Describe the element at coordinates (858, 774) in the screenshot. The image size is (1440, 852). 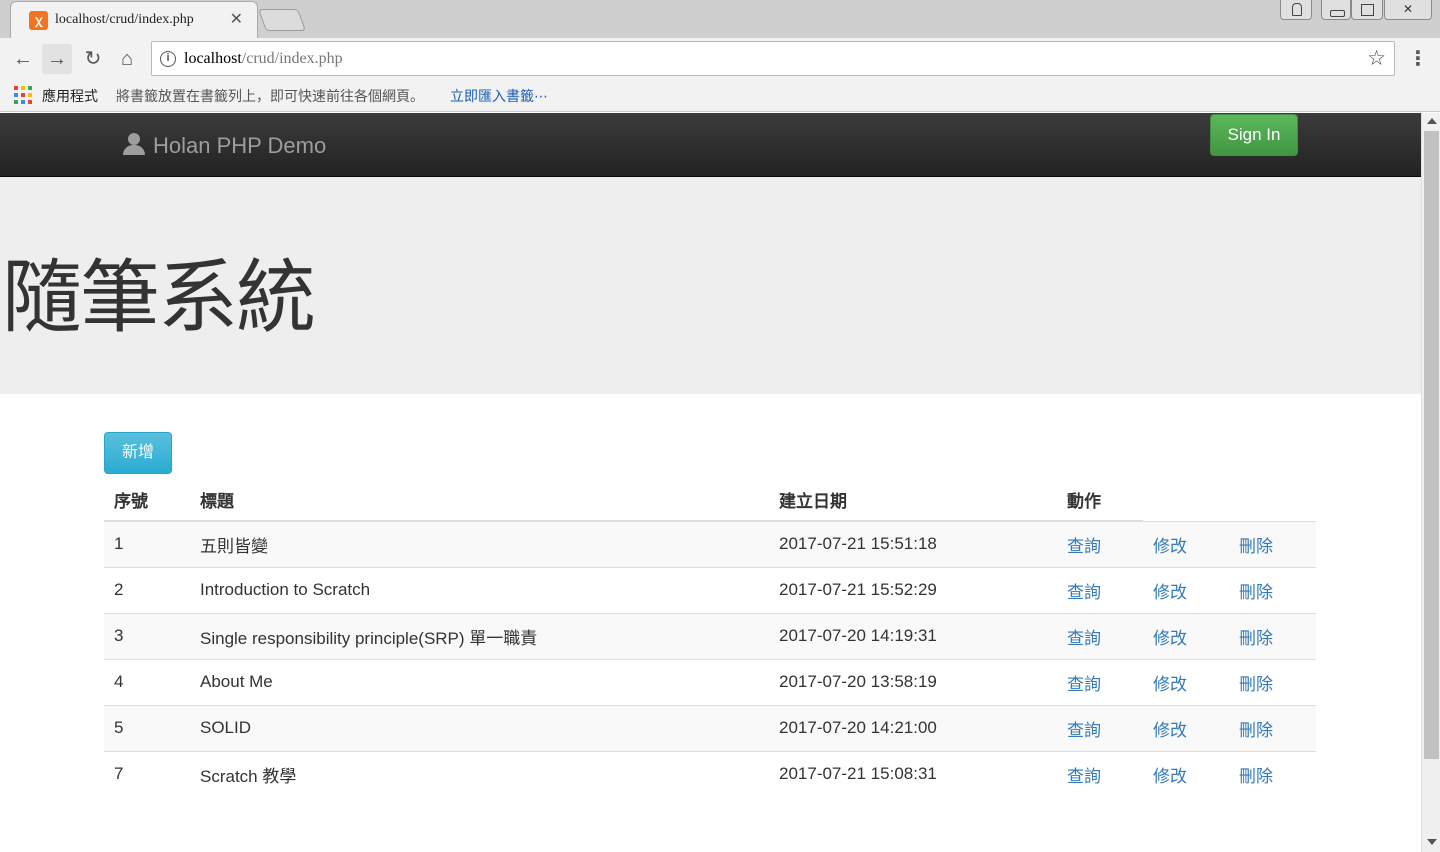
I see `row-date: 2017-07-21 15:08:31` at that location.